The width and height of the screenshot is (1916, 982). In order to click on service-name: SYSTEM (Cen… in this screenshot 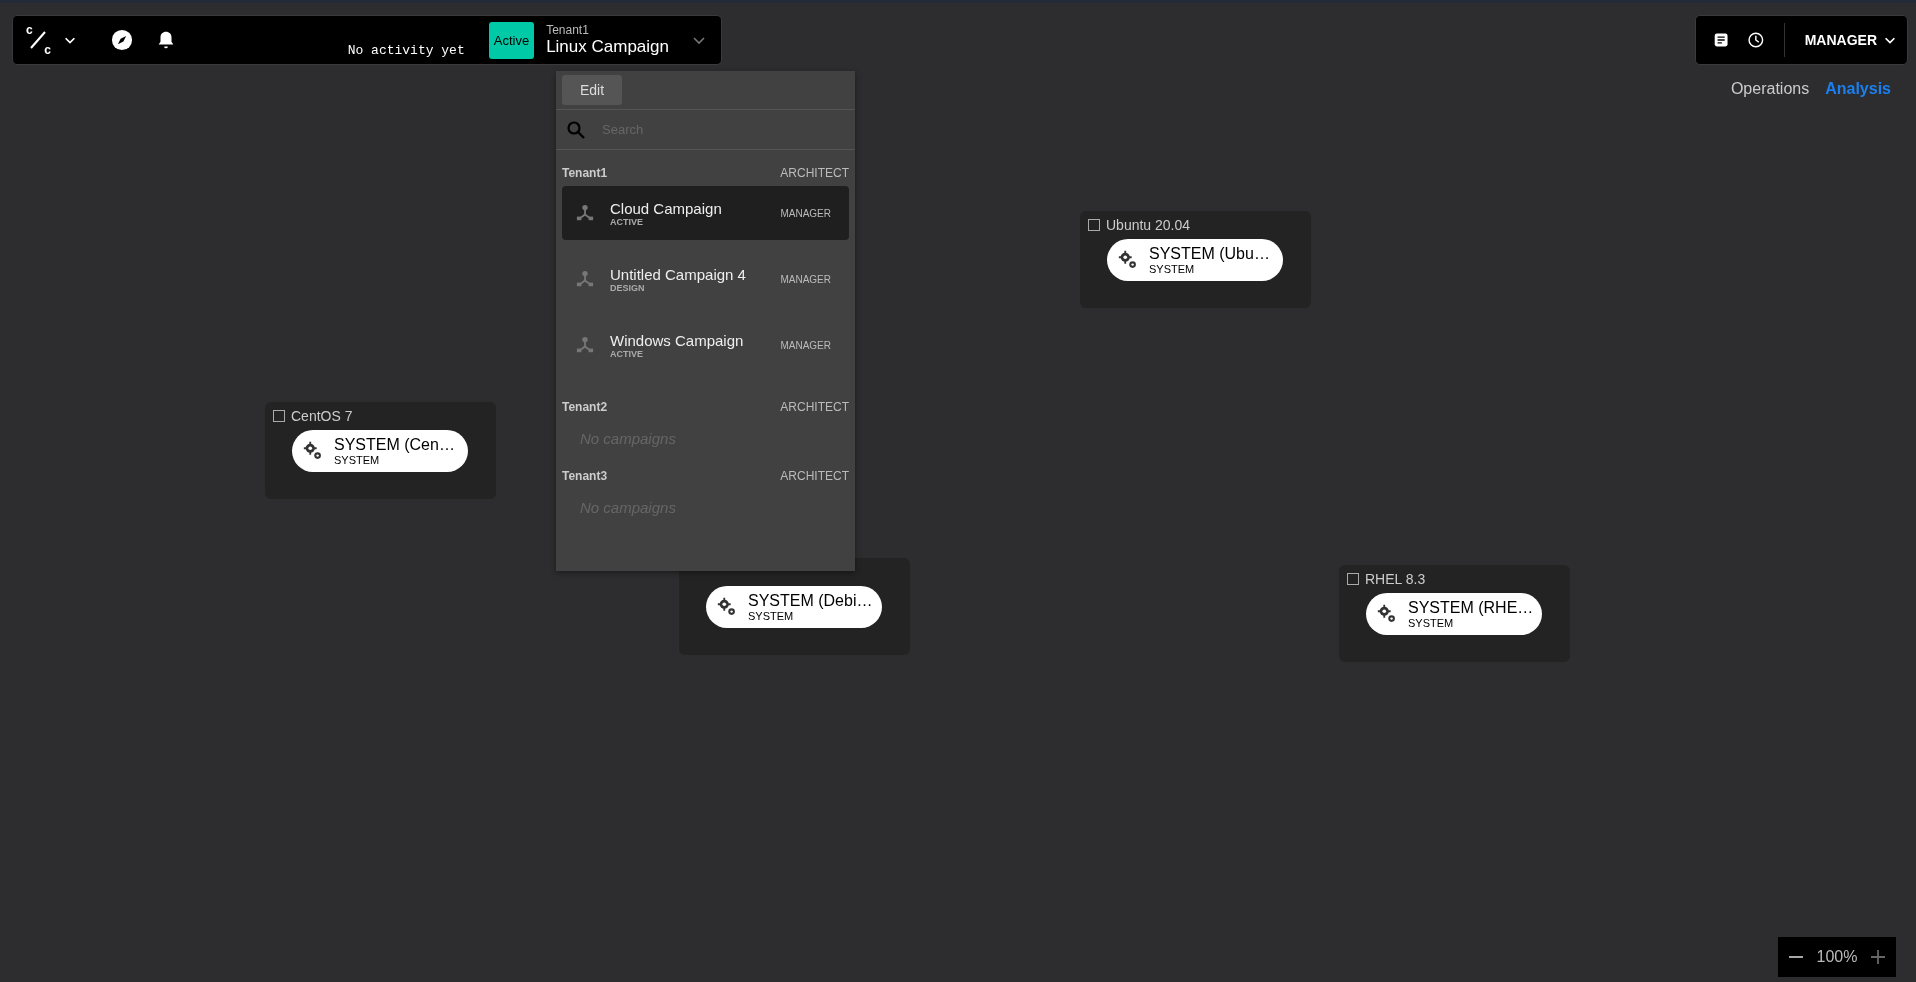, I will do `click(394, 445)`.